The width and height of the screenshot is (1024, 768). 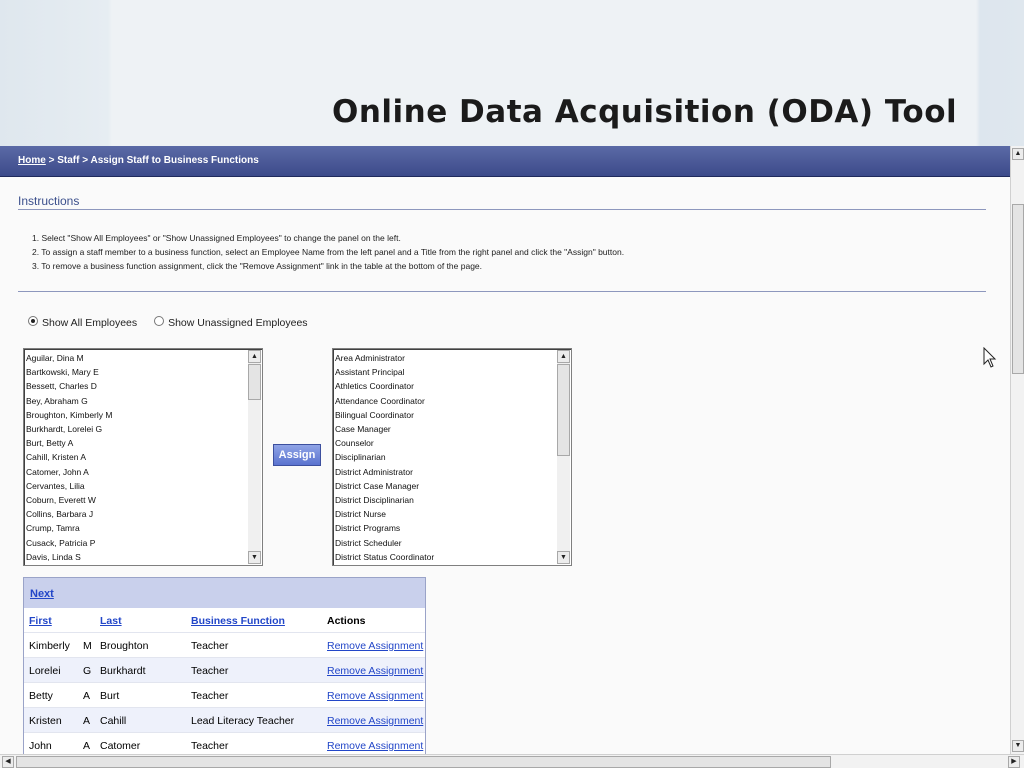 I want to click on breadcrumb-current: Assign Staff to Business Functions, so click(x=174, y=160).